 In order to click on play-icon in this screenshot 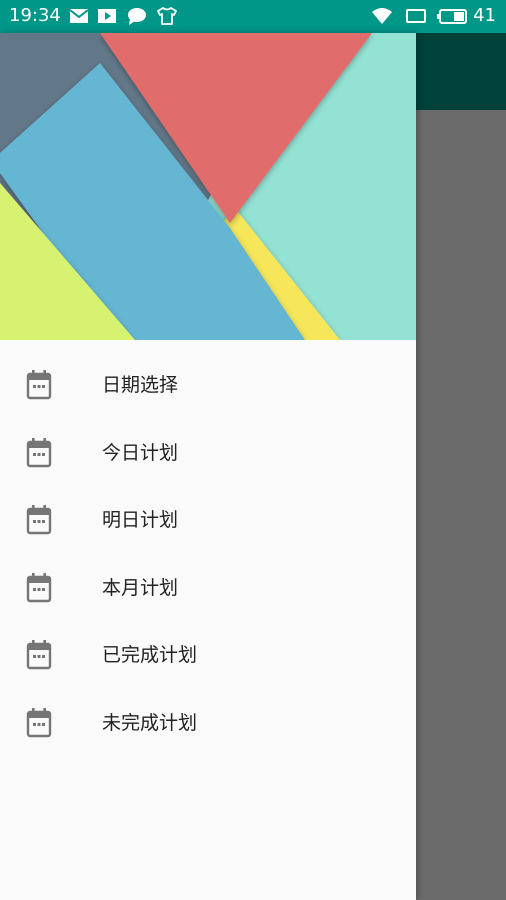, I will do `click(107, 16)`.